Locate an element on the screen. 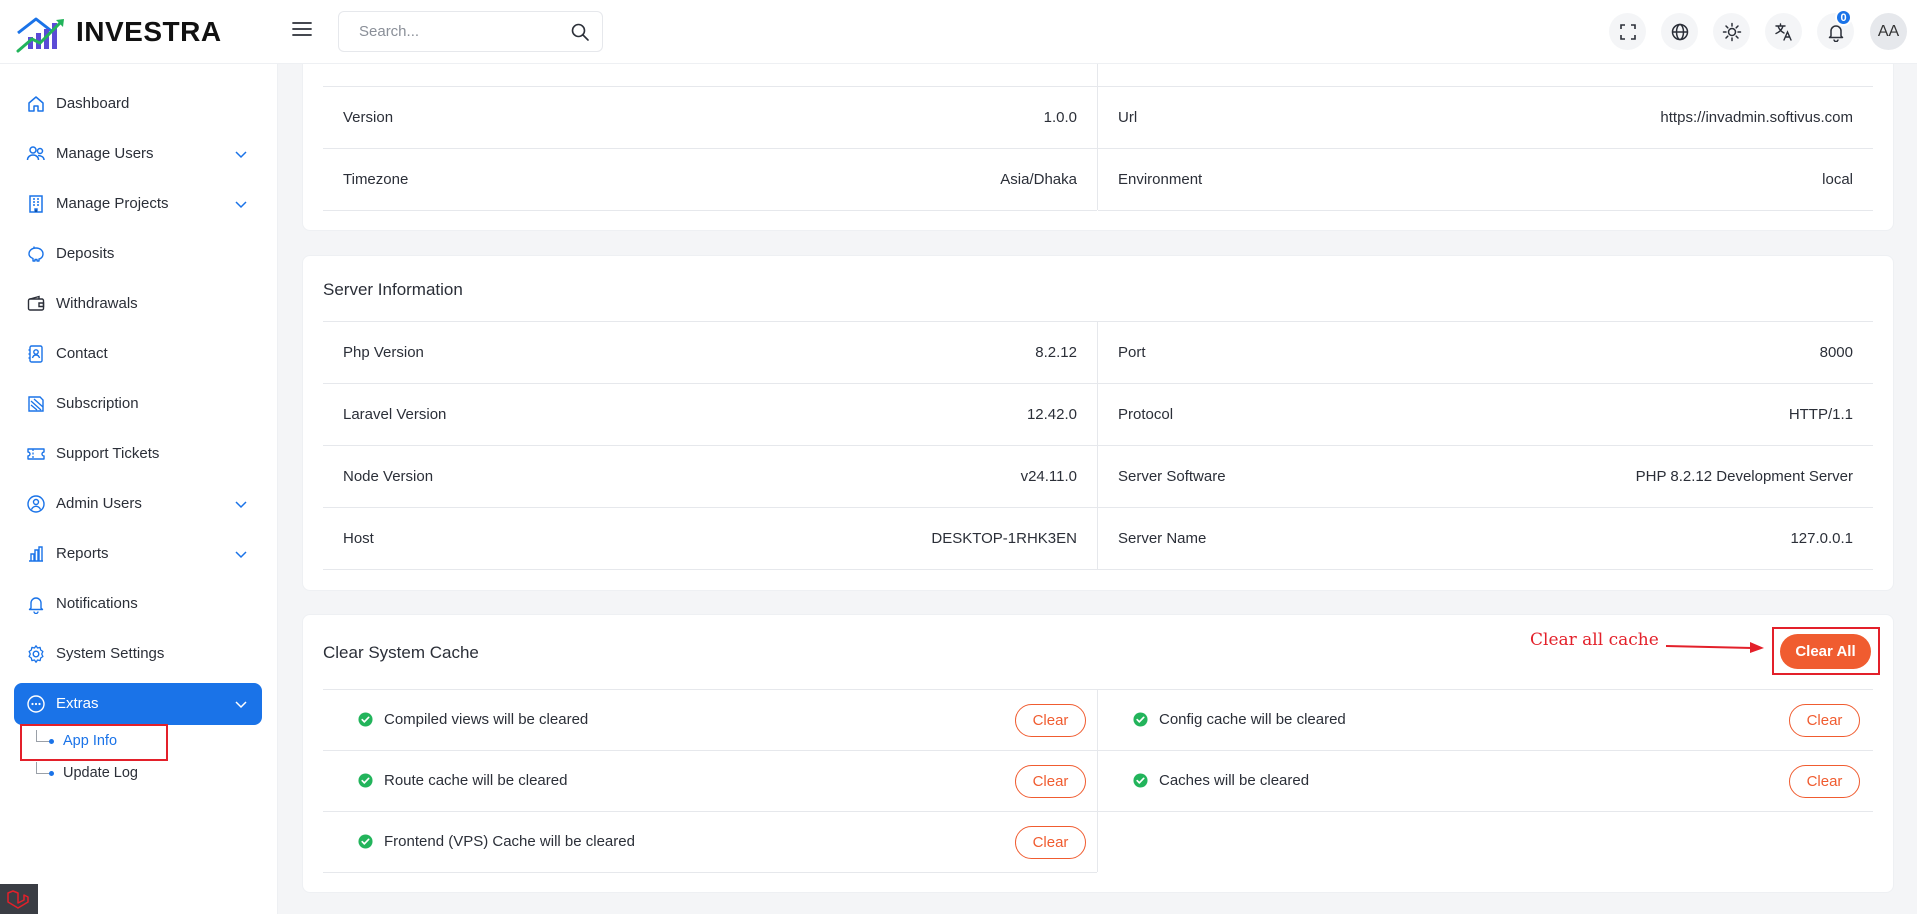 The image size is (1917, 914). dots-circle-icon is located at coordinates (36, 704).